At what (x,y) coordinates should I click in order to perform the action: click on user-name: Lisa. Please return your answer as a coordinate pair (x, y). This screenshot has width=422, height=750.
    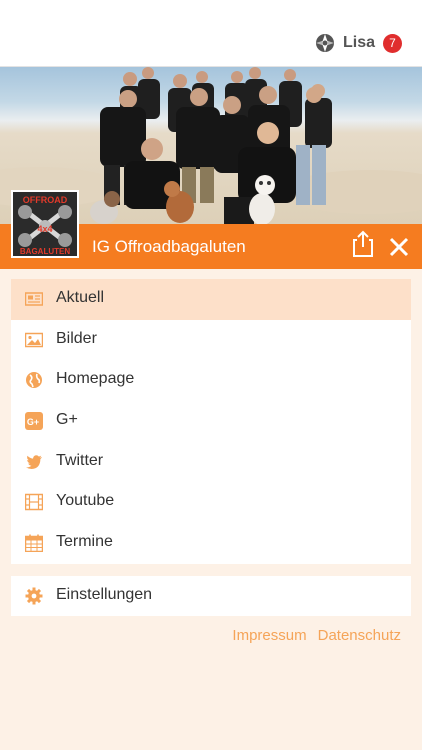
    Looking at the image, I should click on (358, 42).